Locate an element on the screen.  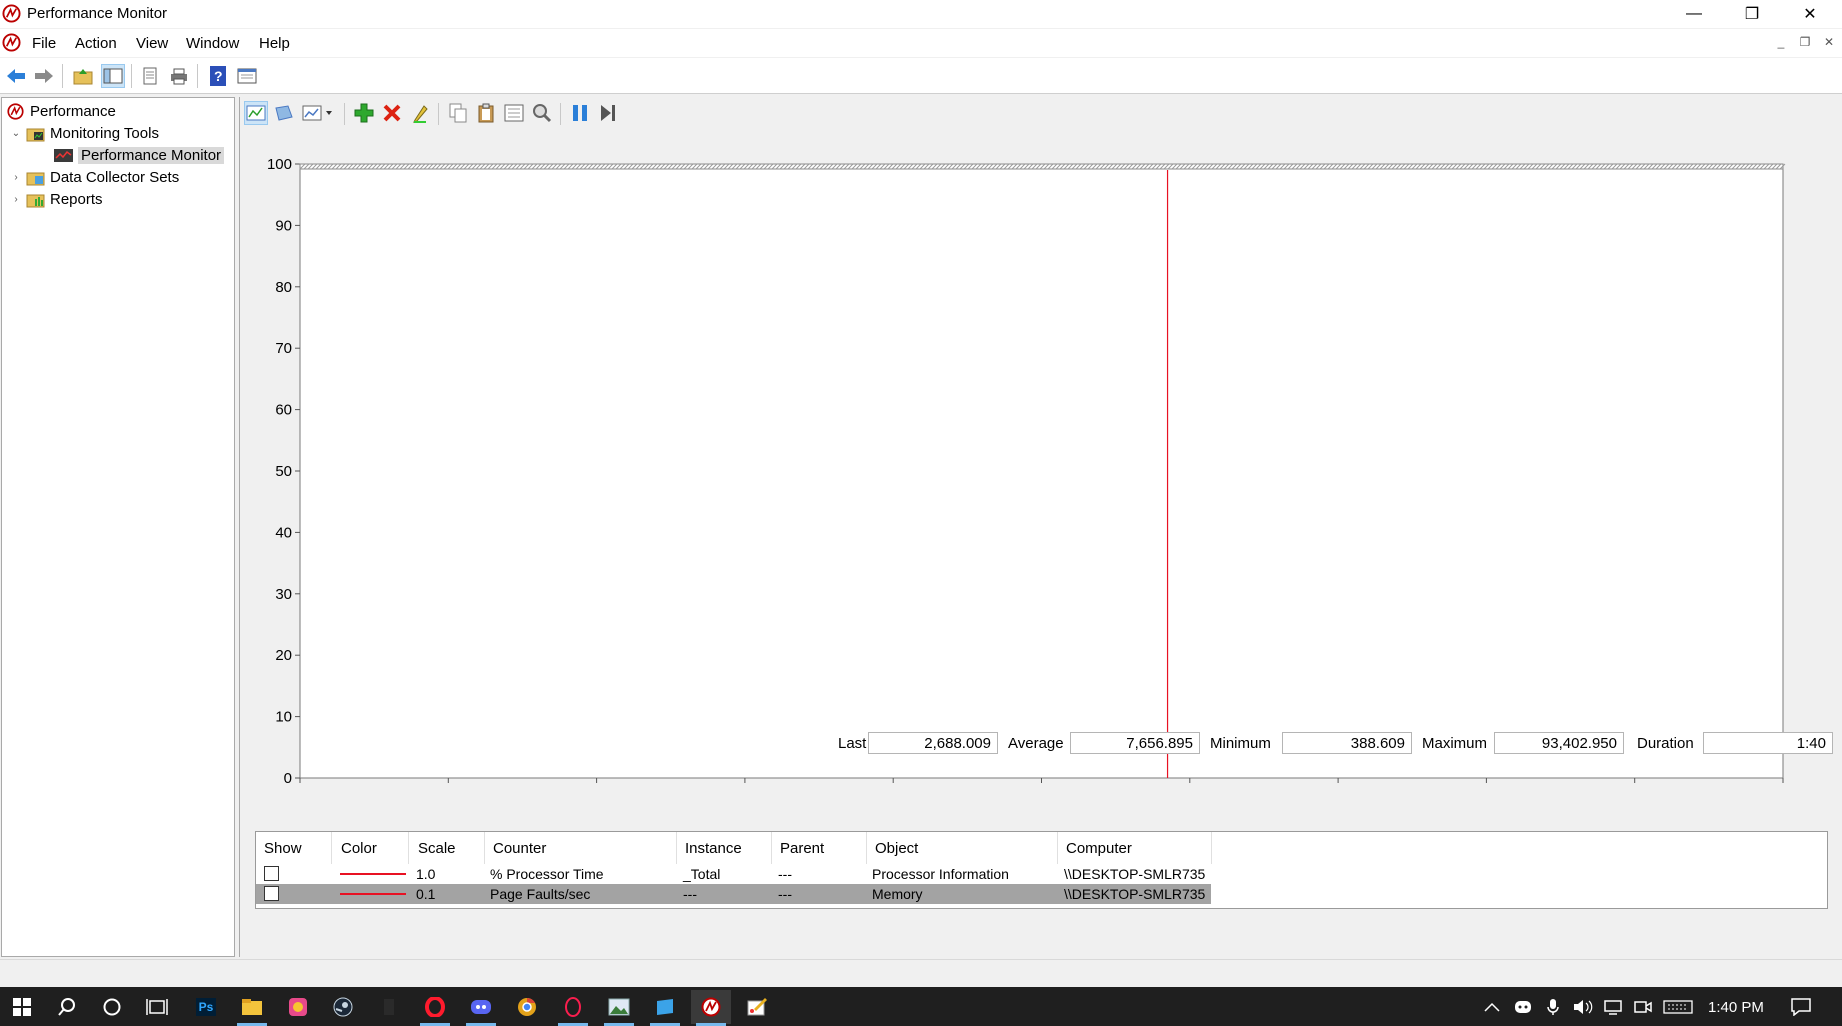
menu-help: Help is located at coordinates (274, 43).